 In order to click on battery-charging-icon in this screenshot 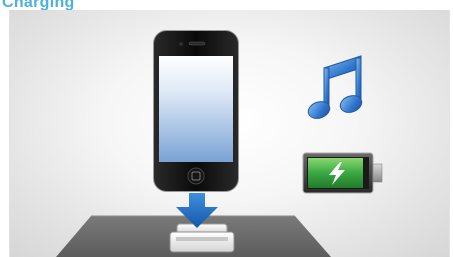, I will do `click(342, 173)`.